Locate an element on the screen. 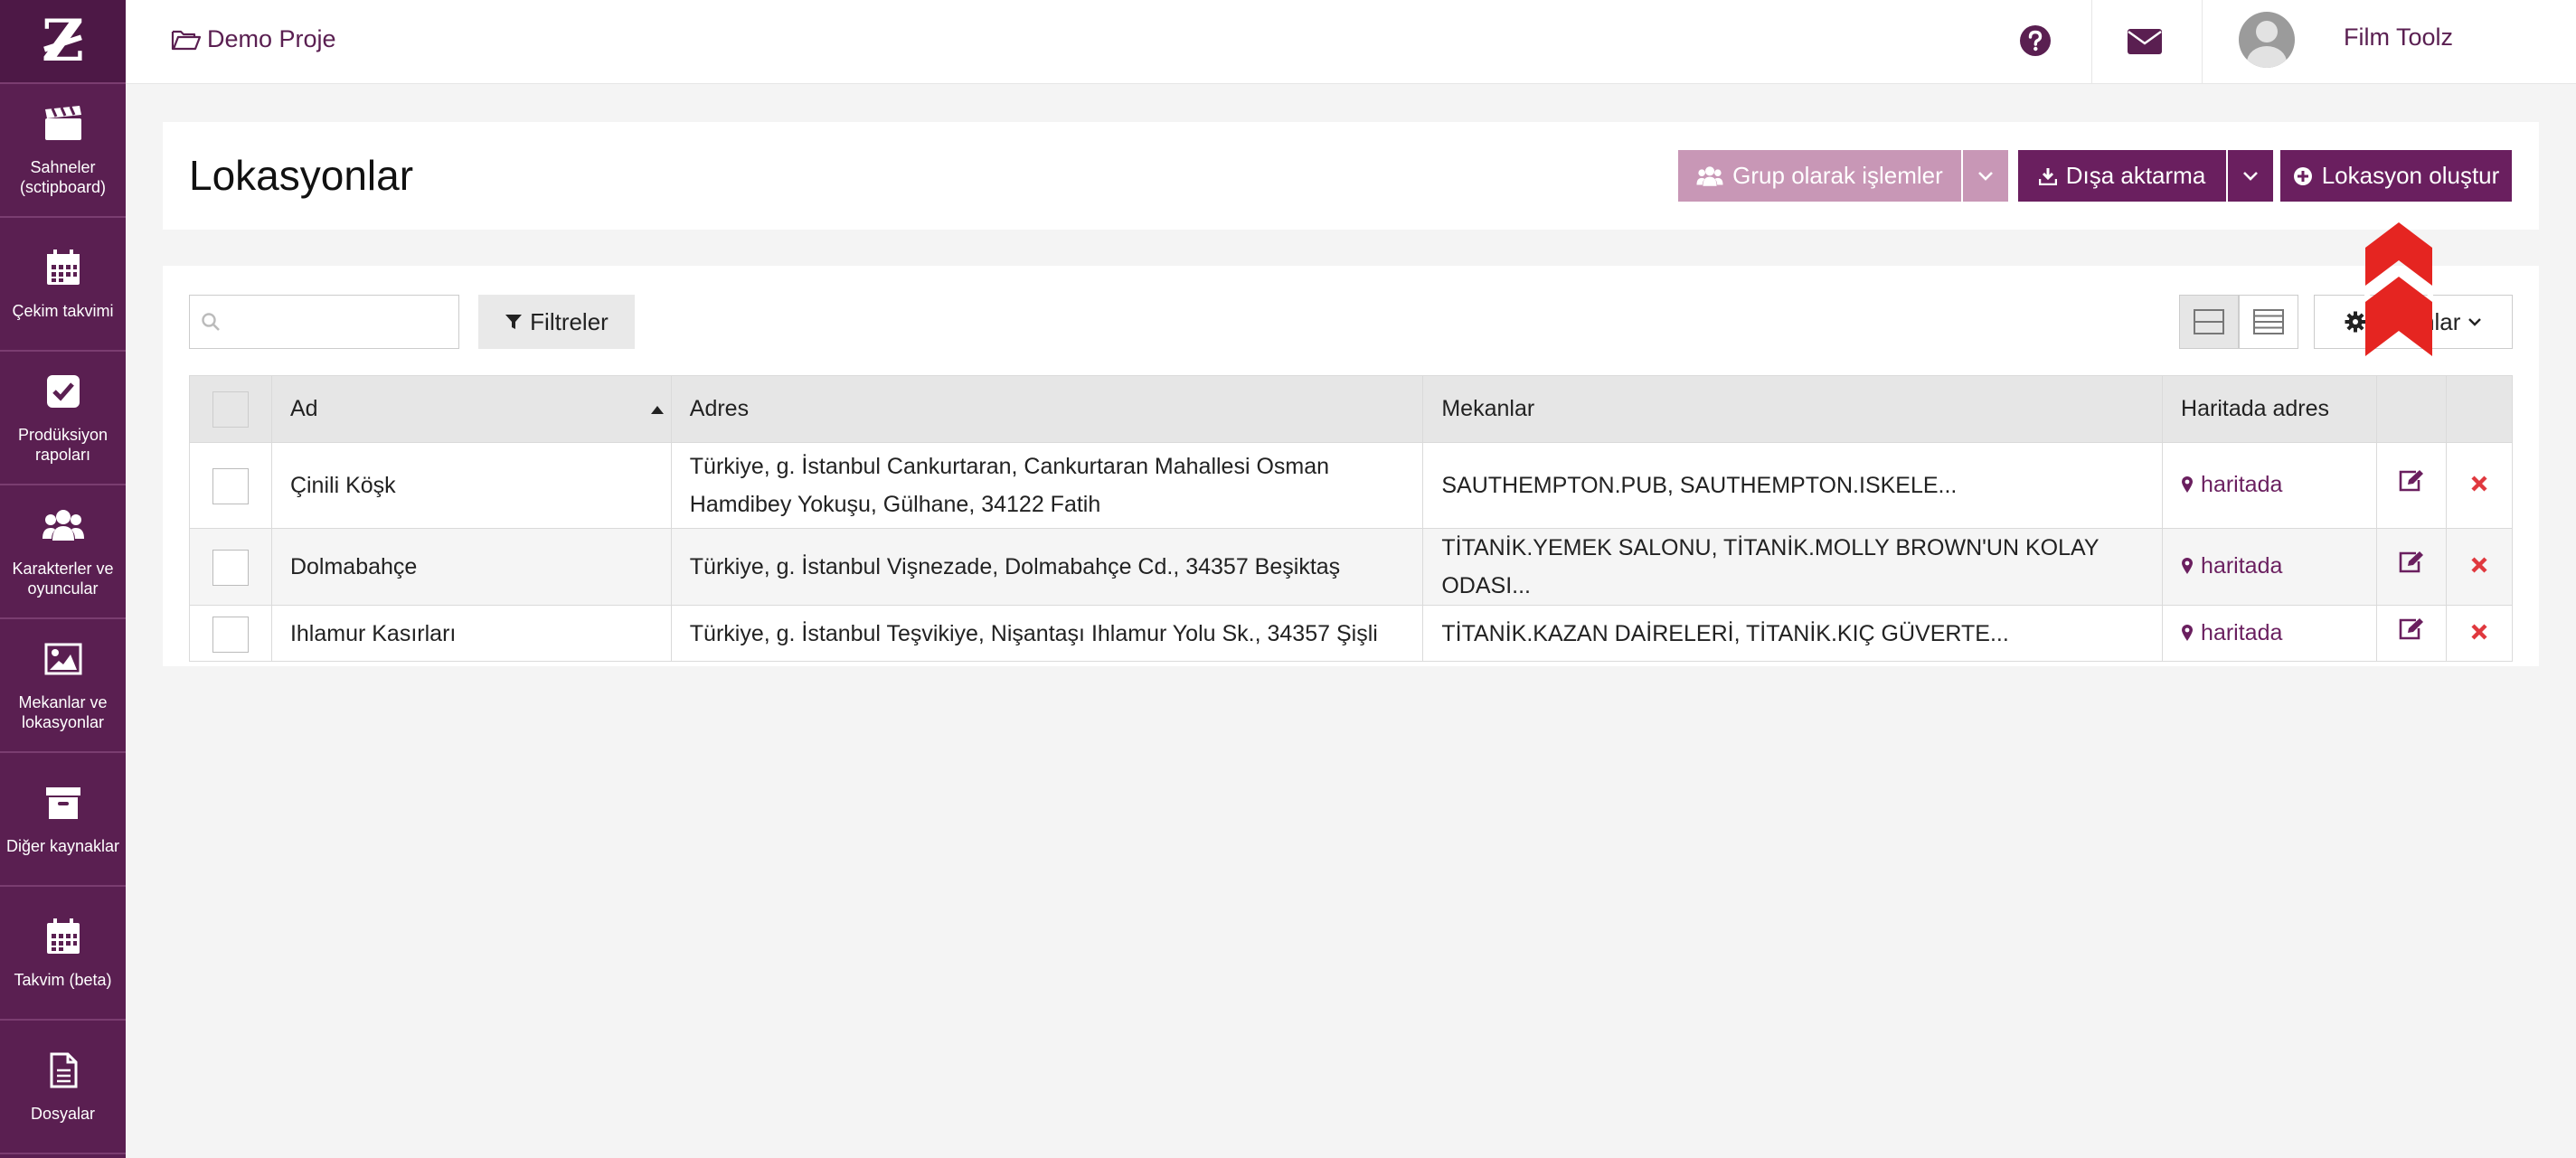  search-box is located at coordinates (324, 322).